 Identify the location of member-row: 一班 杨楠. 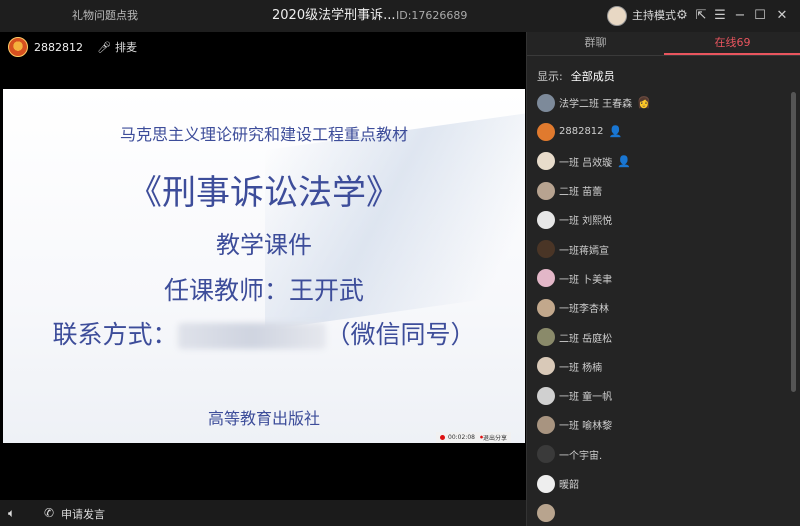
(660, 366).